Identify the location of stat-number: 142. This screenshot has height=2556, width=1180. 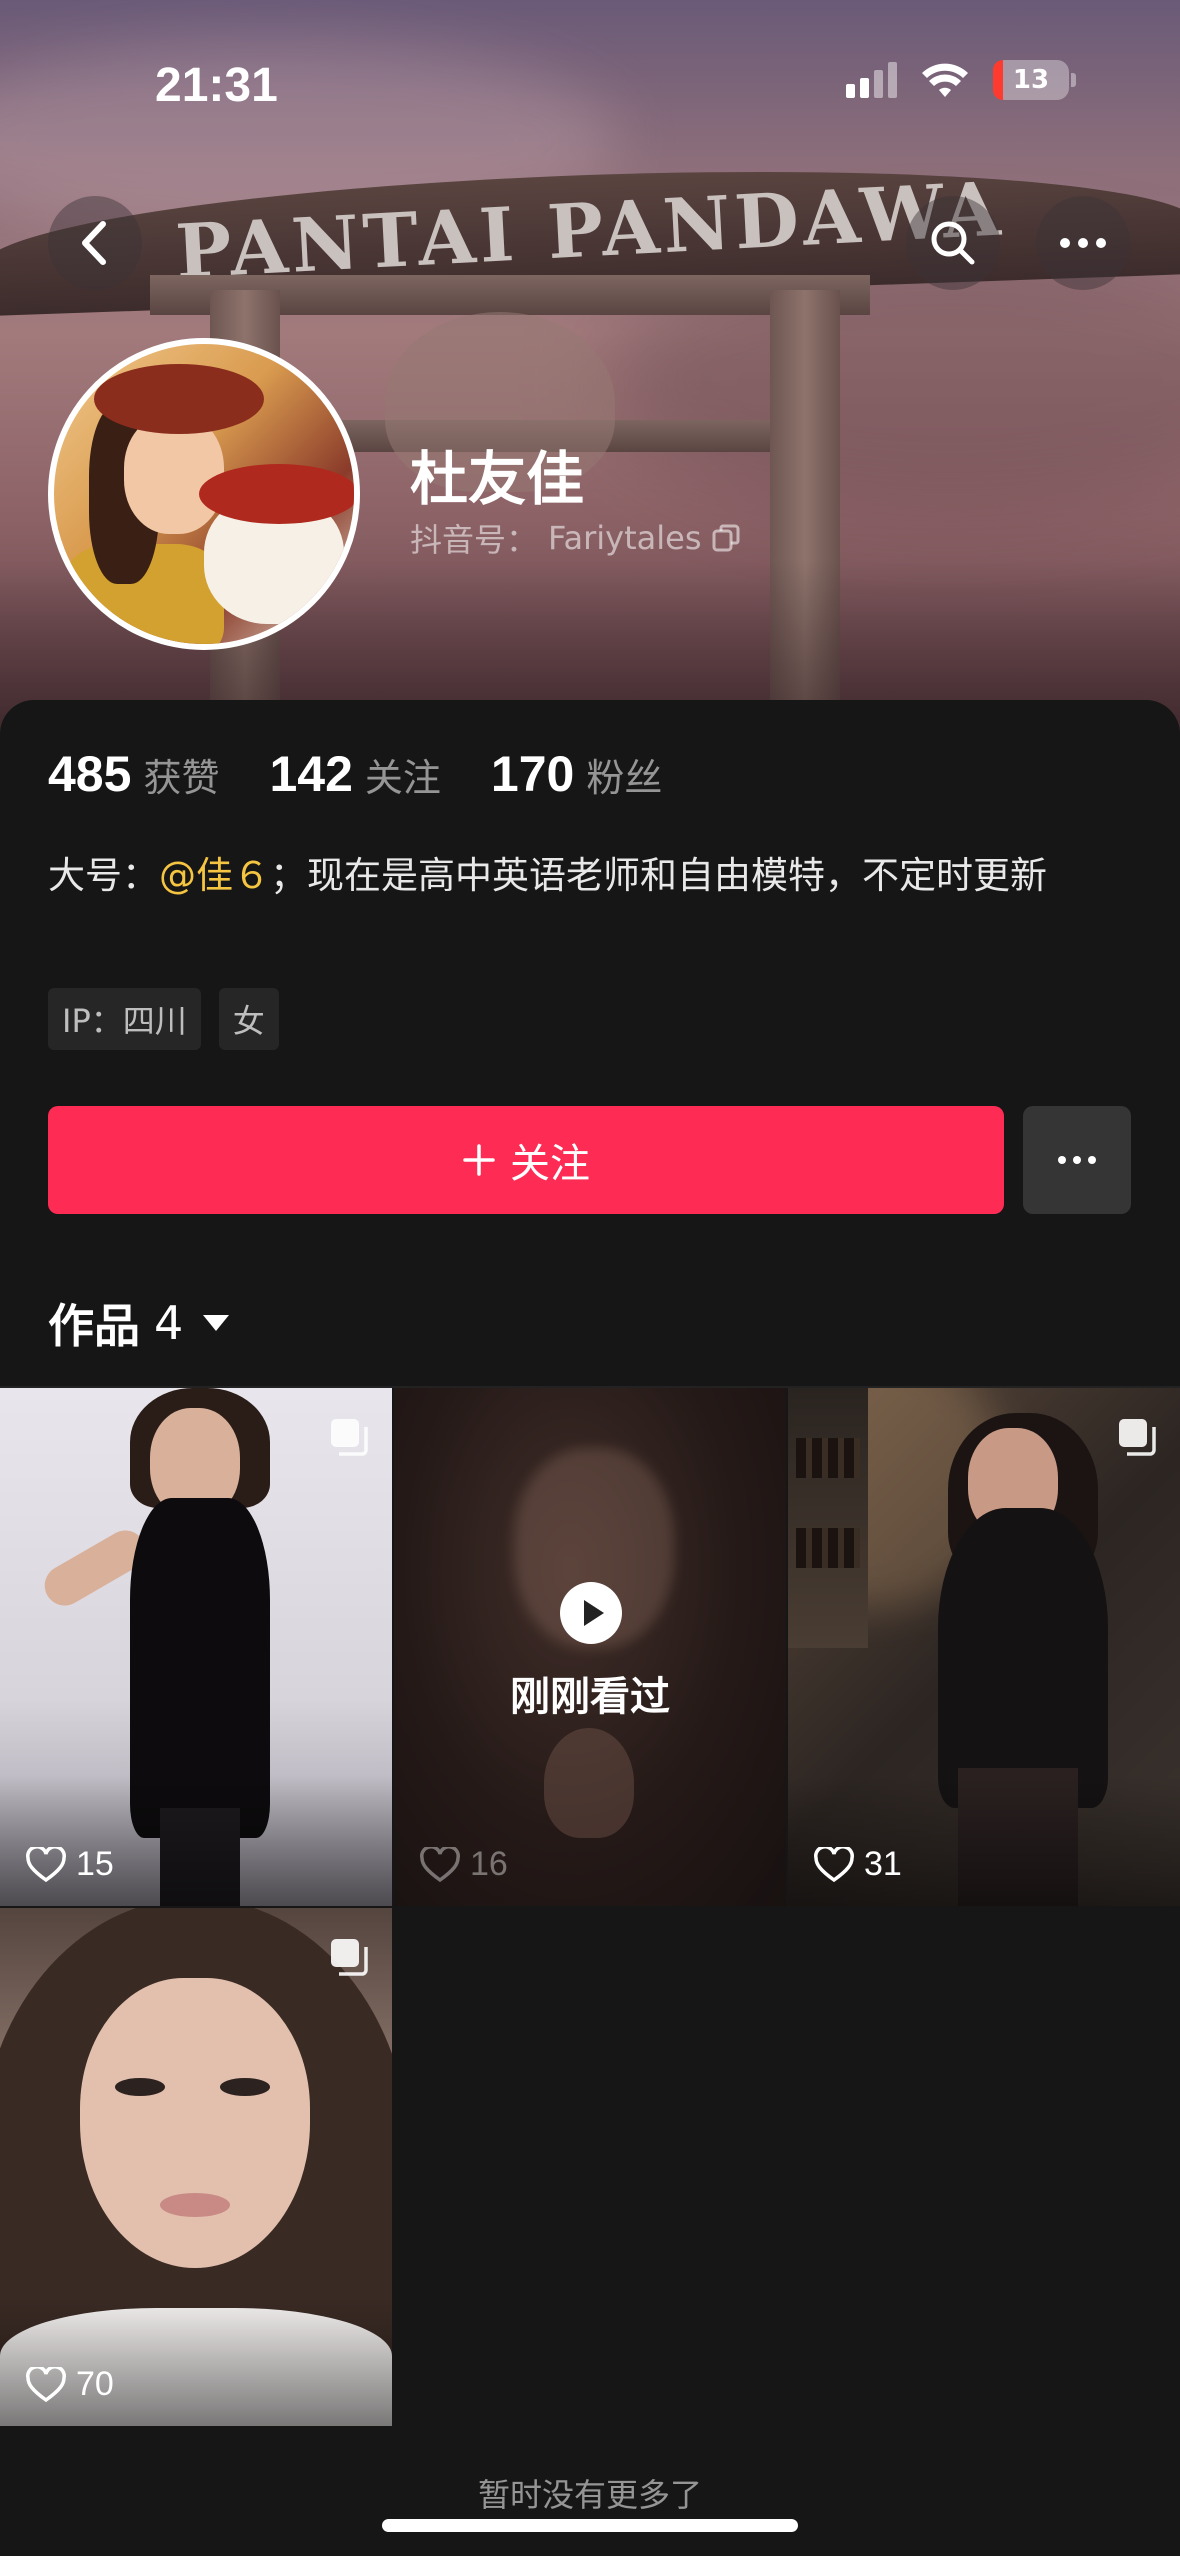
(311, 774).